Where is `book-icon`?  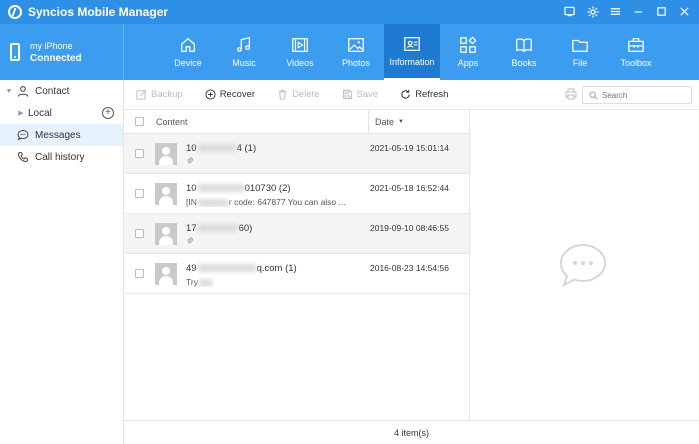 book-icon is located at coordinates (524, 45).